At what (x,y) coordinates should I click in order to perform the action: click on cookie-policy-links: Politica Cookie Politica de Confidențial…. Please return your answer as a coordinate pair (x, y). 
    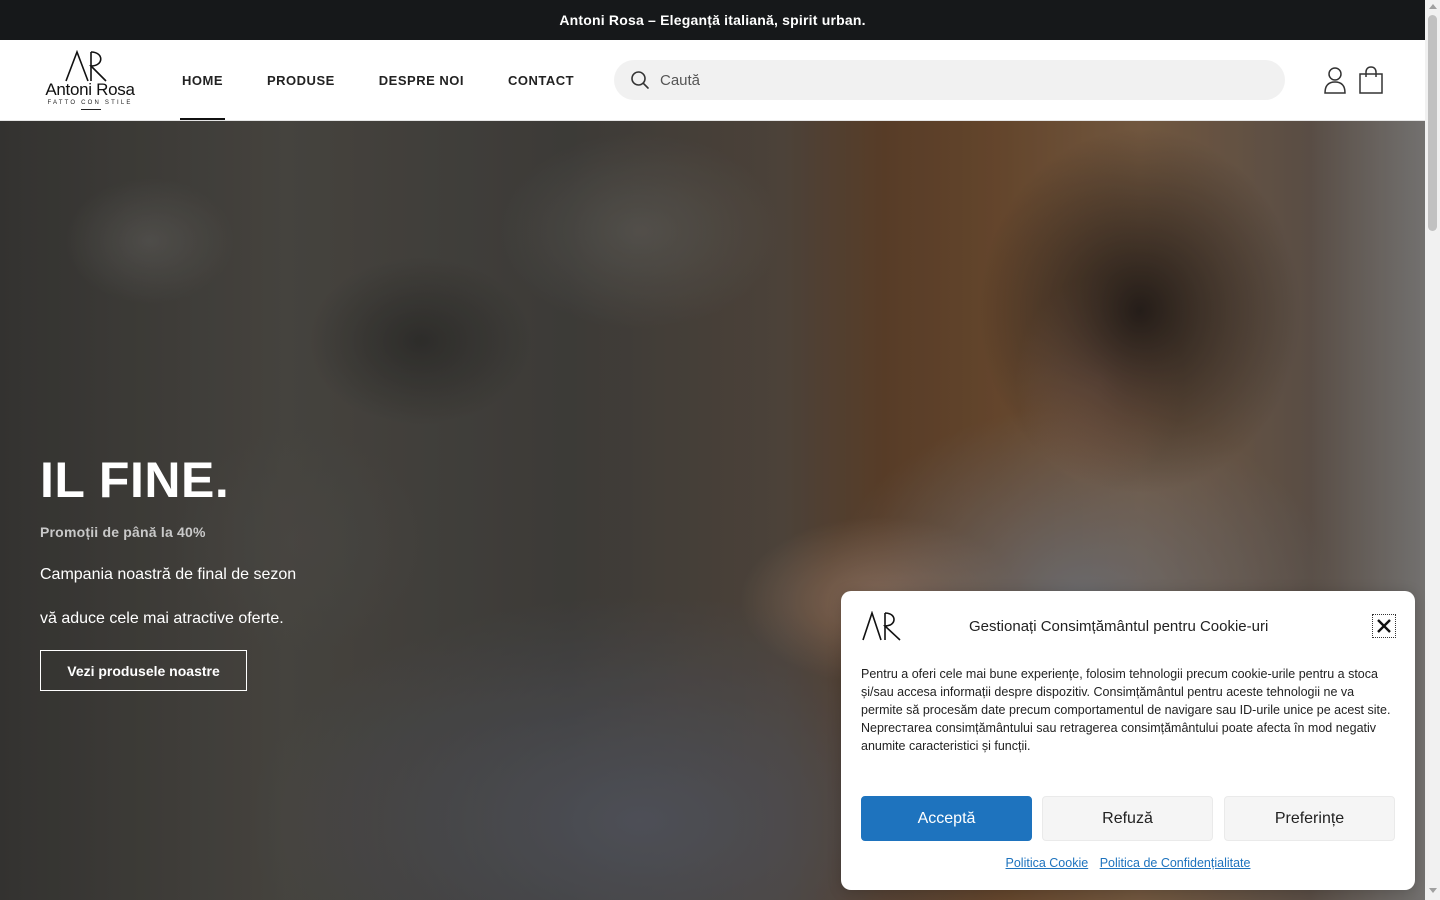
    Looking at the image, I should click on (1128, 863).